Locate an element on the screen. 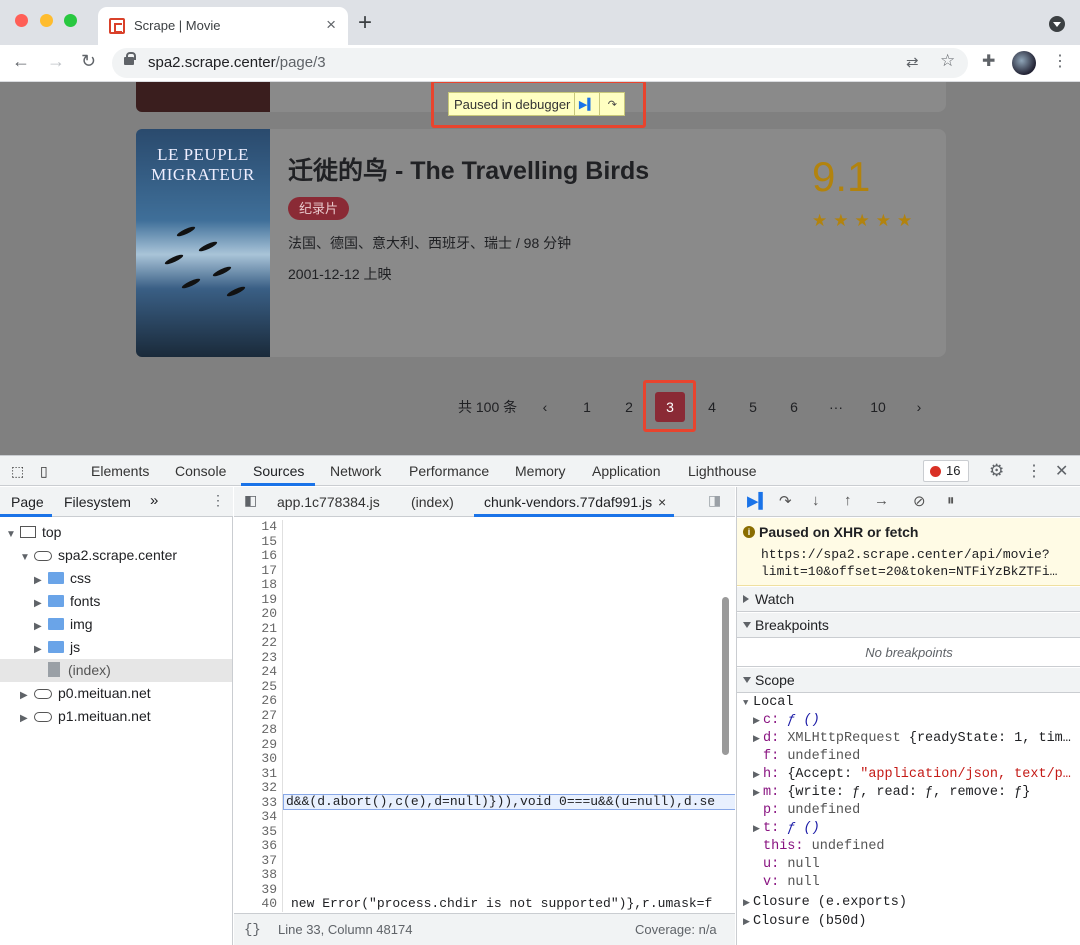 The height and width of the screenshot is (945, 1080). line-number: 24 is located at coordinates (258, 672).